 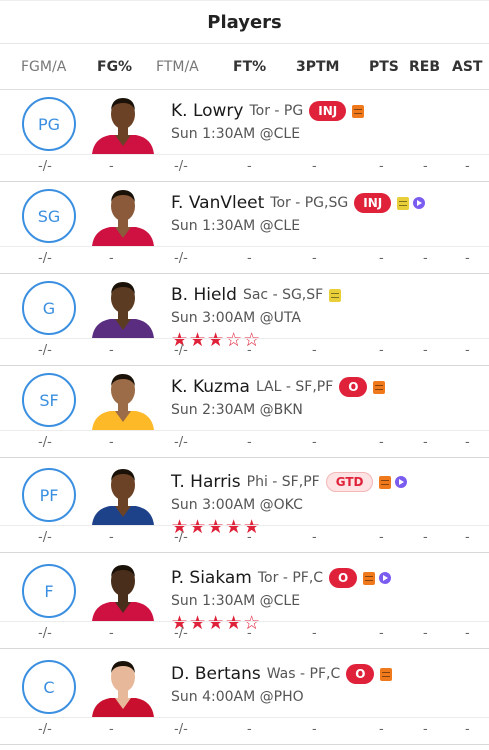 I want to click on col-pts: PTS, so click(x=384, y=67).